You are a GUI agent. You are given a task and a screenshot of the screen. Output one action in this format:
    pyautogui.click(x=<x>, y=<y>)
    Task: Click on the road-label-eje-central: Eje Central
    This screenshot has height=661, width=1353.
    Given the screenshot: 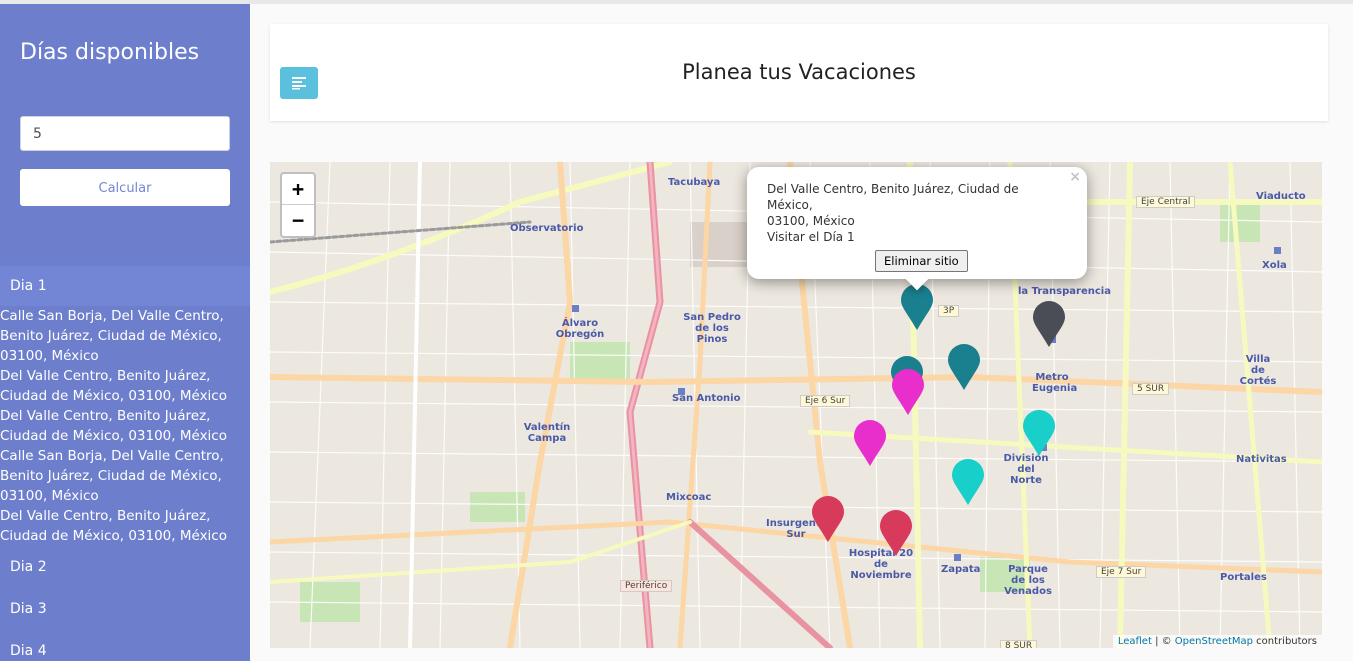 What is the action you would take?
    pyautogui.click(x=1166, y=202)
    